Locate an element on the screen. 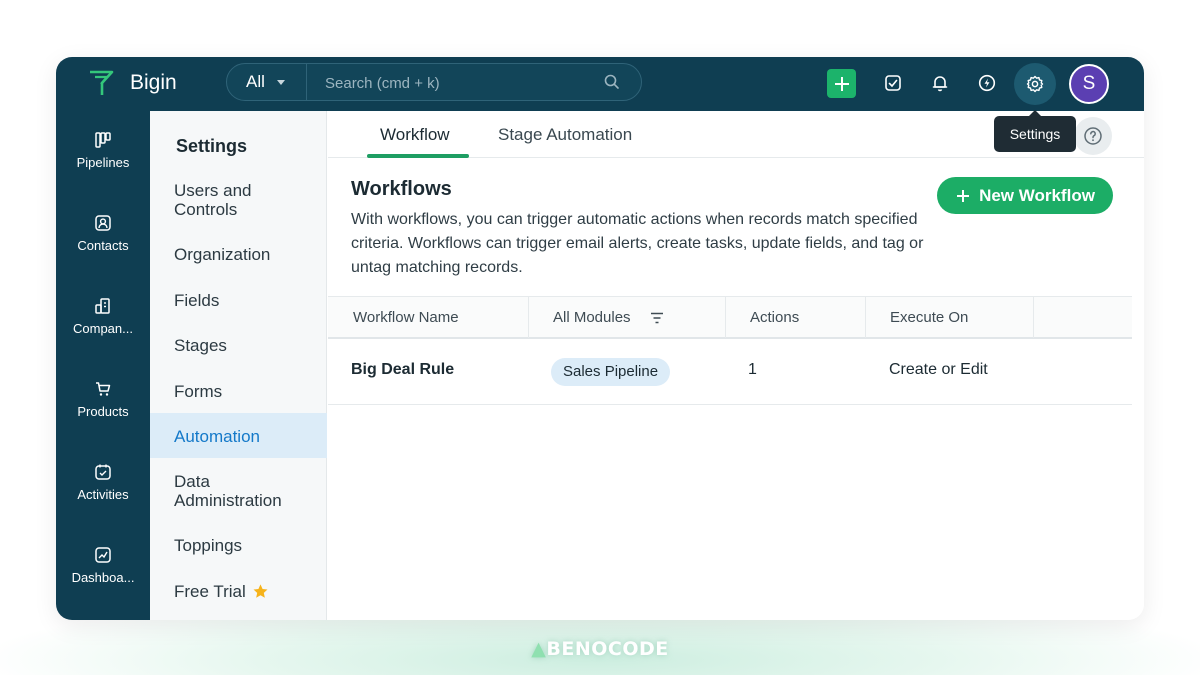 The image size is (1200, 675). add-button is located at coordinates (841, 83).